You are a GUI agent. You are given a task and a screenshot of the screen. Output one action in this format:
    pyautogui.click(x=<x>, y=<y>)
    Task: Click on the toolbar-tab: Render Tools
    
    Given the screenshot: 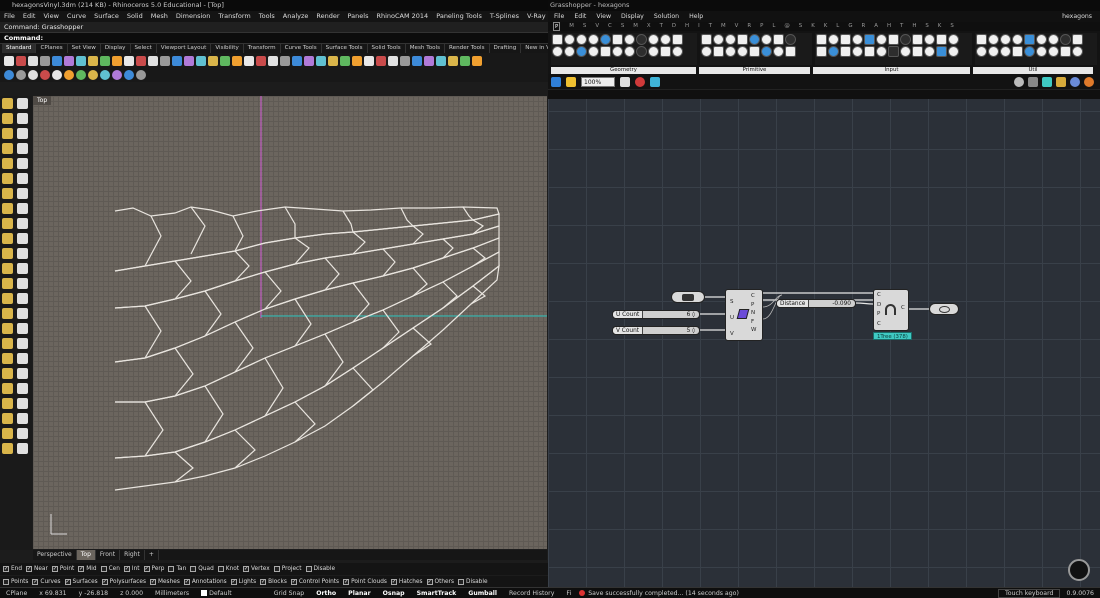 What is the action you would take?
    pyautogui.click(x=467, y=48)
    